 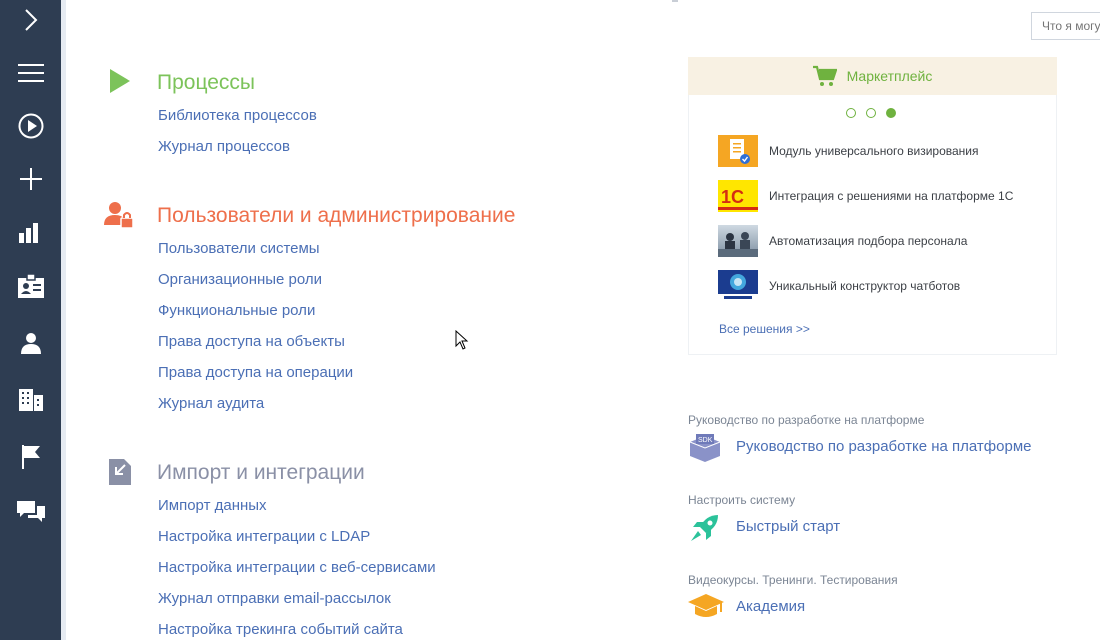 What do you see at coordinates (261, 472) in the screenshot?
I see `section-title-import-integrations: Импорт и интеграции` at bounding box center [261, 472].